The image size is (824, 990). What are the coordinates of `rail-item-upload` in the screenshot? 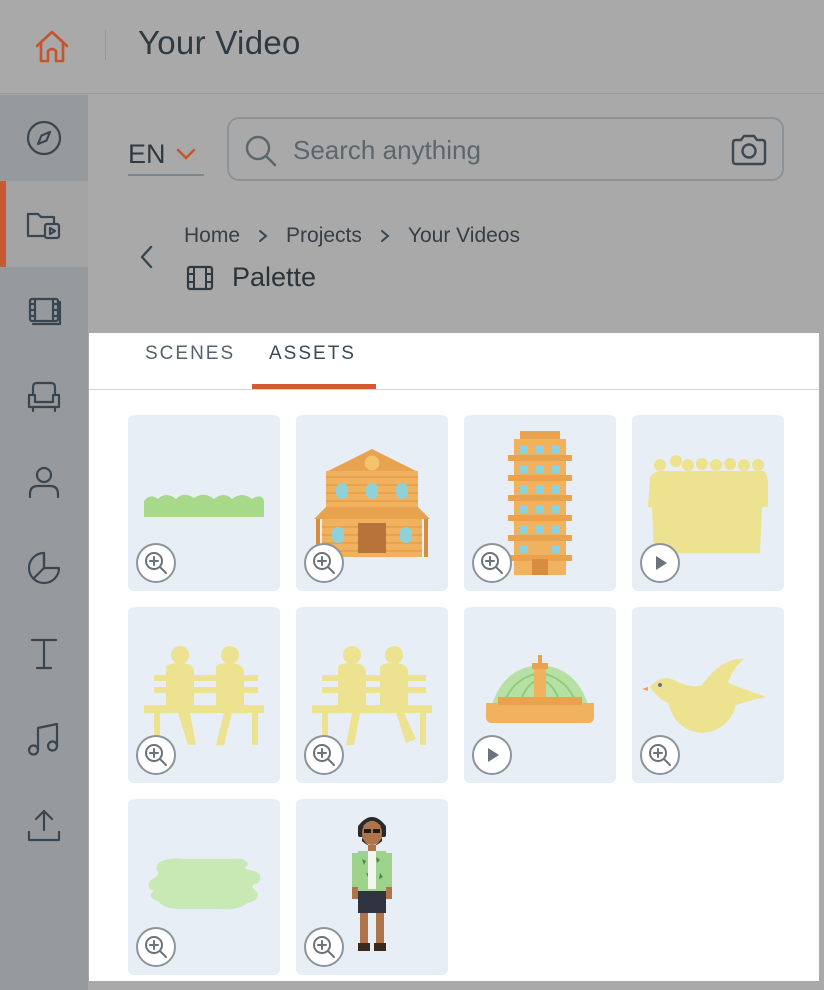 It's located at (44, 826).